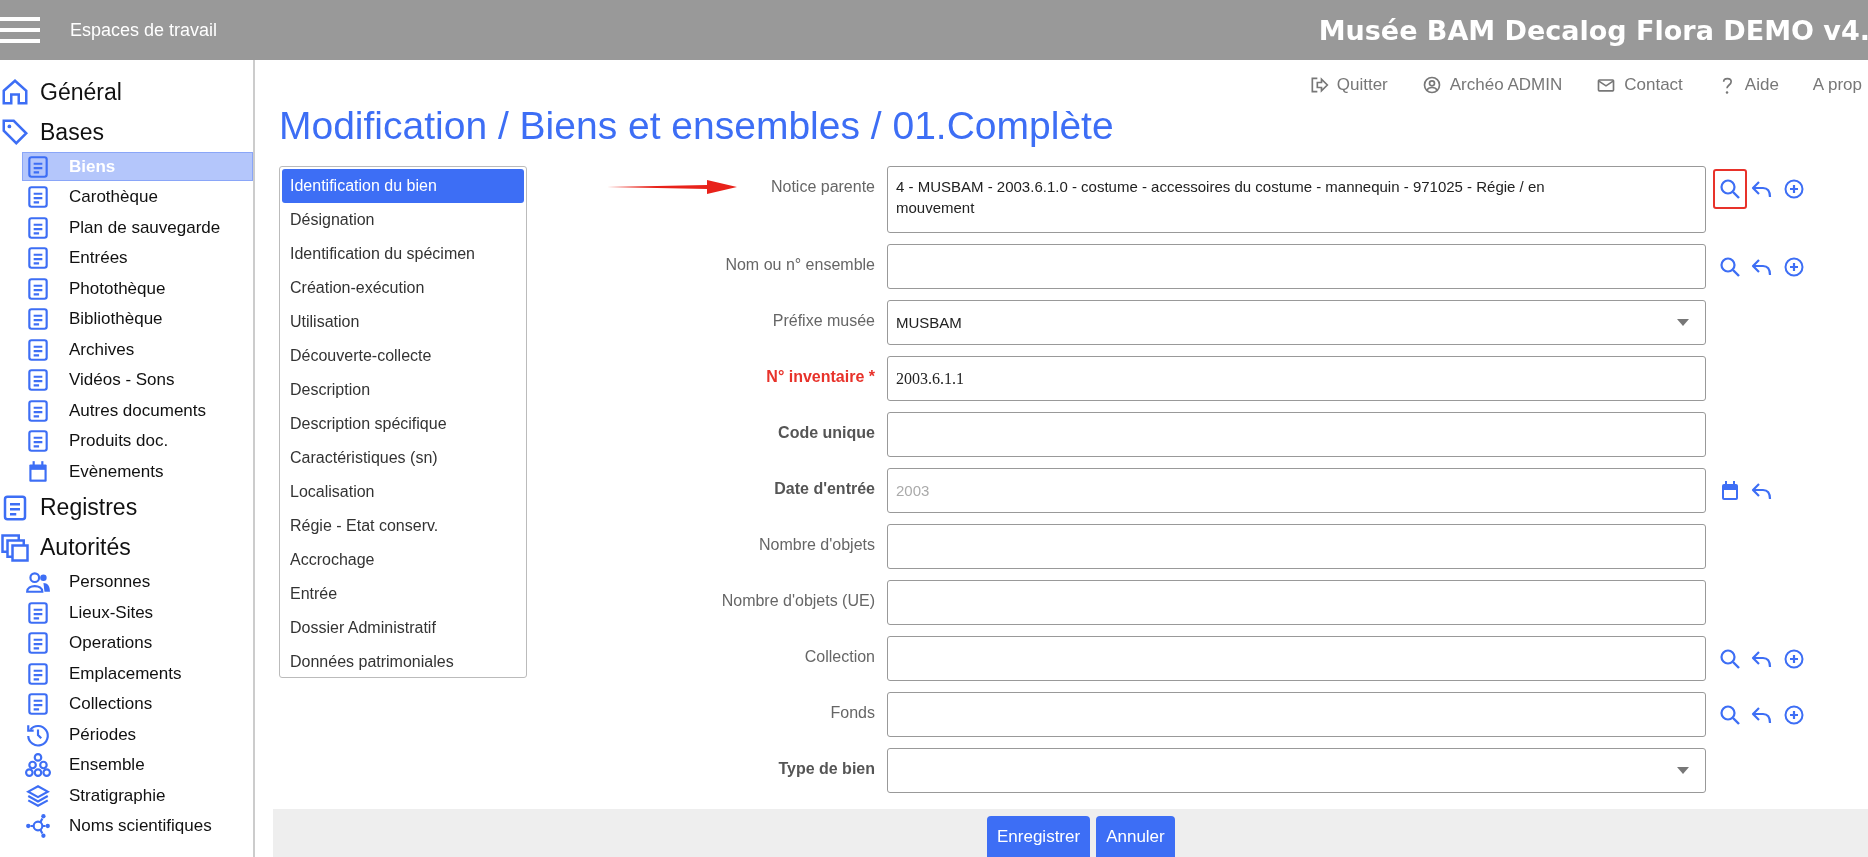 The width and height of the screenshot is (1868, 857). Describe the element at coordinates (137, 288) in the screenshot. I see `sidebar-item: Photothèque` at that location.